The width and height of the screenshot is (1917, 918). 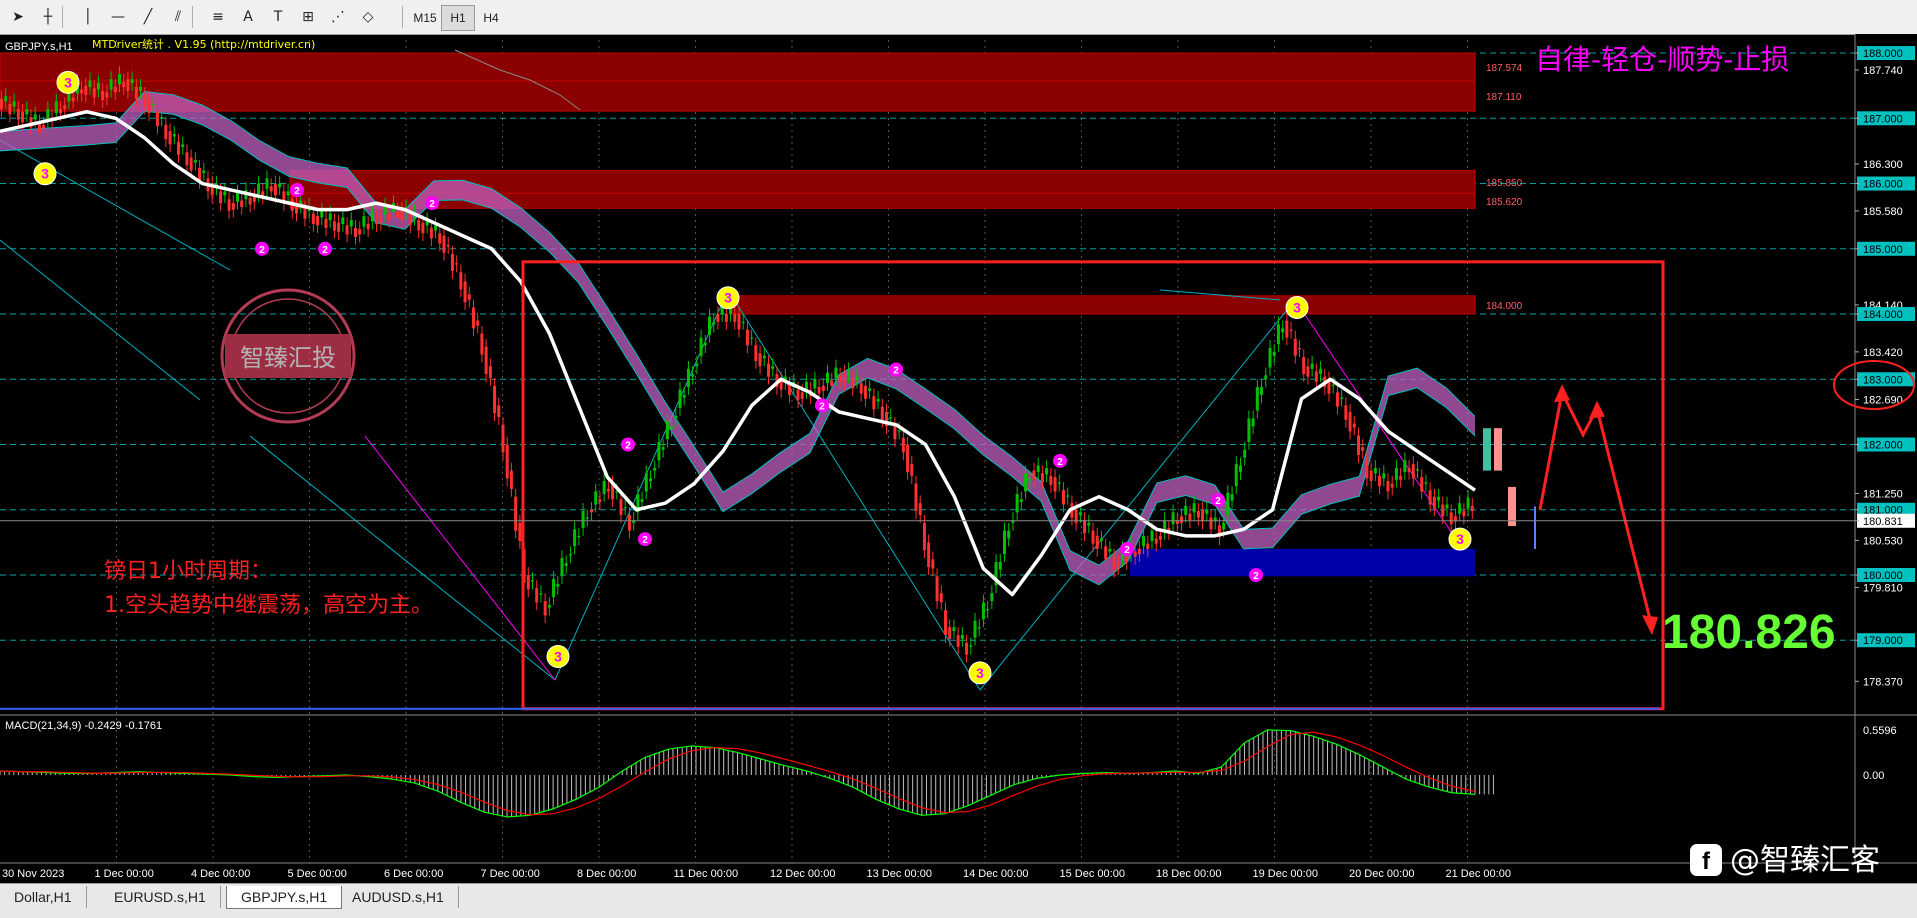 What do you see at coordinates (1302, 562) in the screenshot?
I see `support-zone` at bounding box center [1302, 562].